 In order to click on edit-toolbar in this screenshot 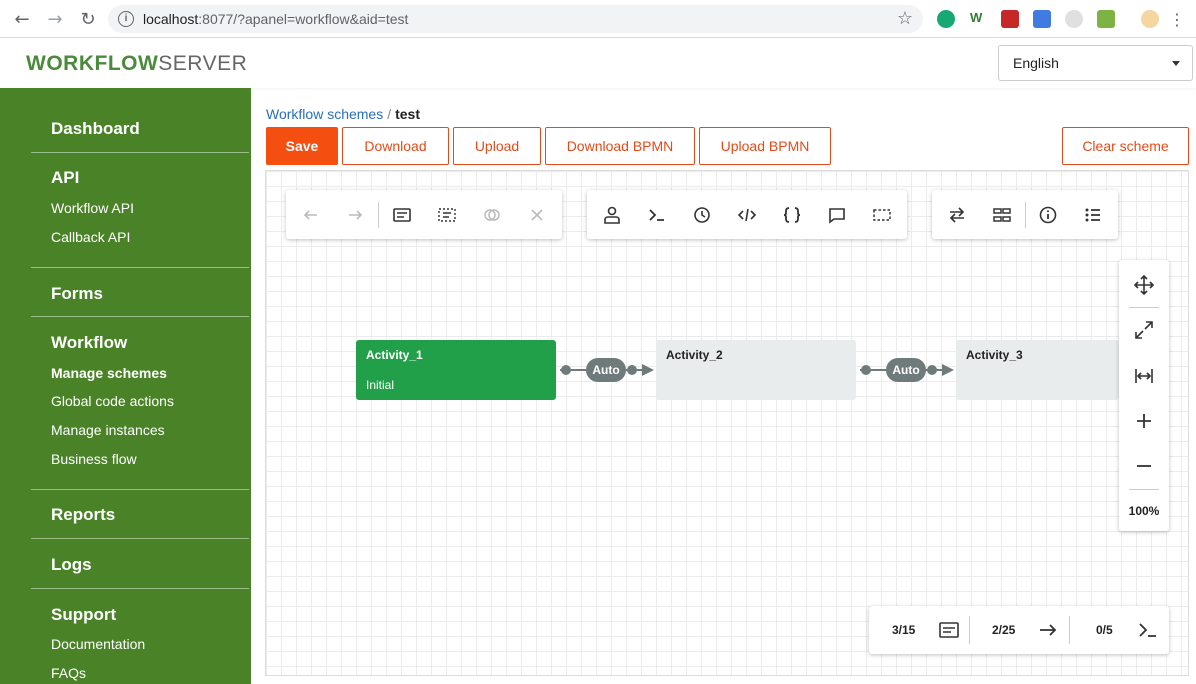, I will do `click(424, 214)`.